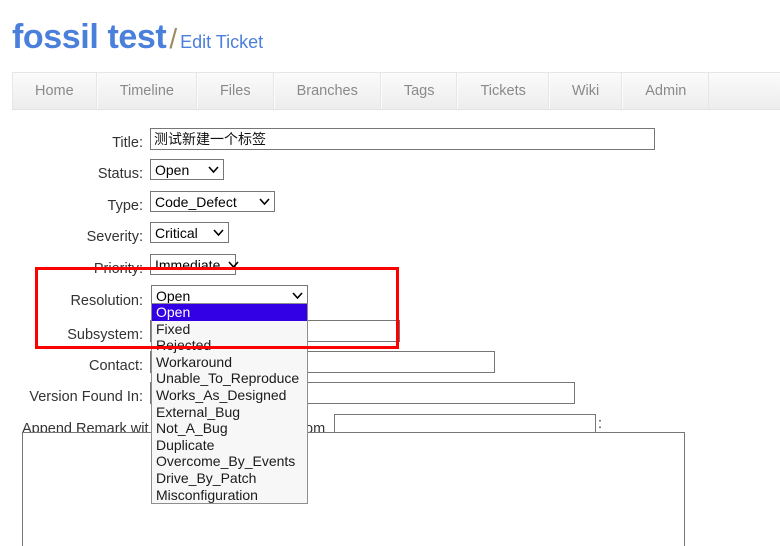 Image resolution: width=780 pixels, height=546 pixels. Describe the element at coordinates (229, 362) in the screenshot. I see `dropdown-option-workaround: Workaround` at that location.